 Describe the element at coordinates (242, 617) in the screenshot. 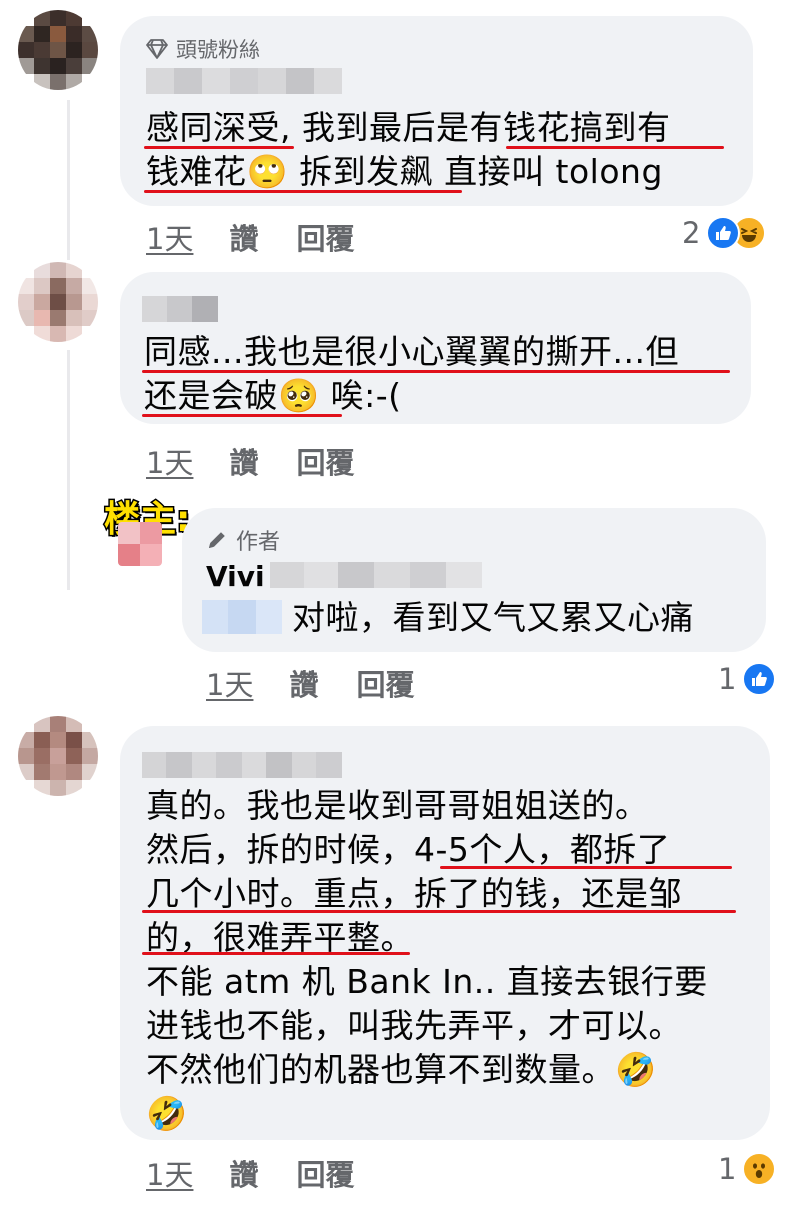

I see `mention-tag` at that location.